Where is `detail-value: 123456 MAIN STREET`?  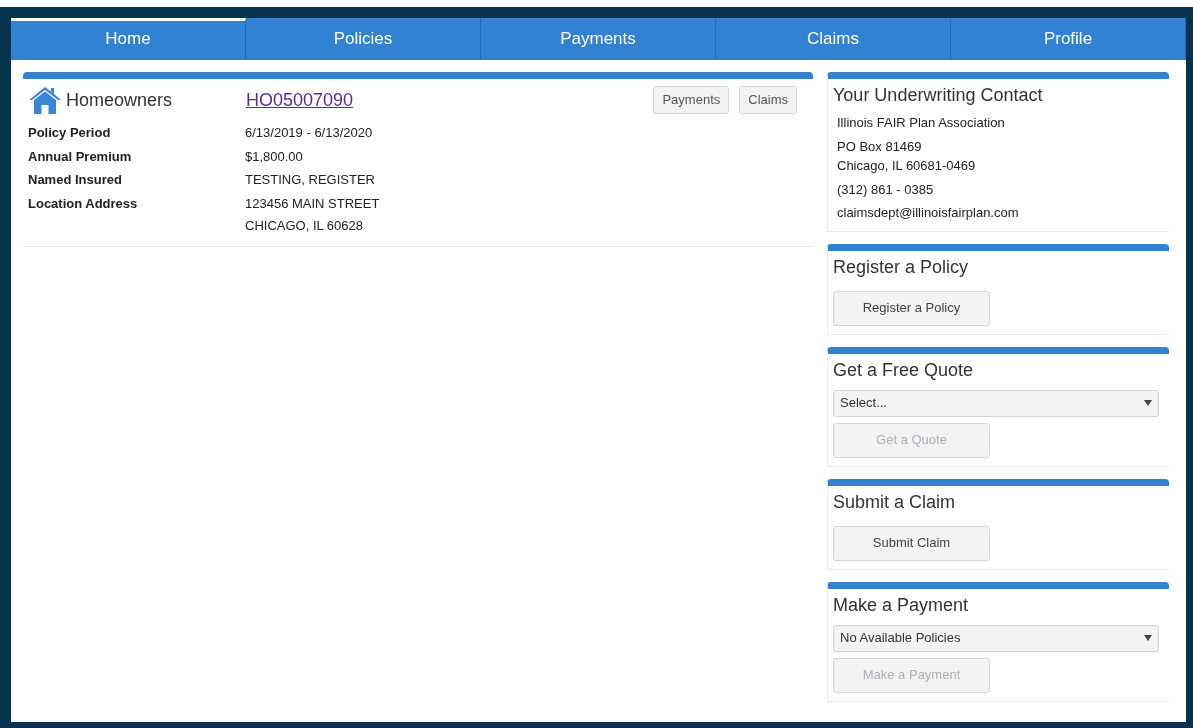
detail-value: 123456 MAIN STREET is located at coordinates (312, 203).